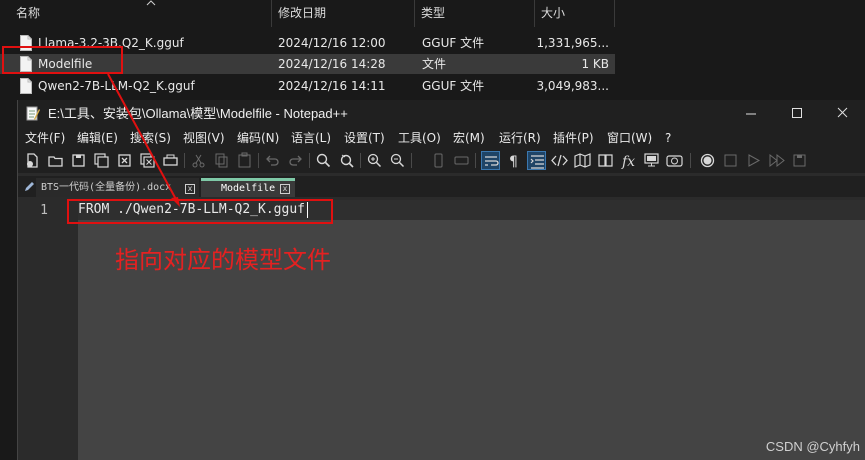 The image size is (865, 460). Describe the element at coordinates (605, 160) in the screenshot. I see `doc-list-button` at that location.